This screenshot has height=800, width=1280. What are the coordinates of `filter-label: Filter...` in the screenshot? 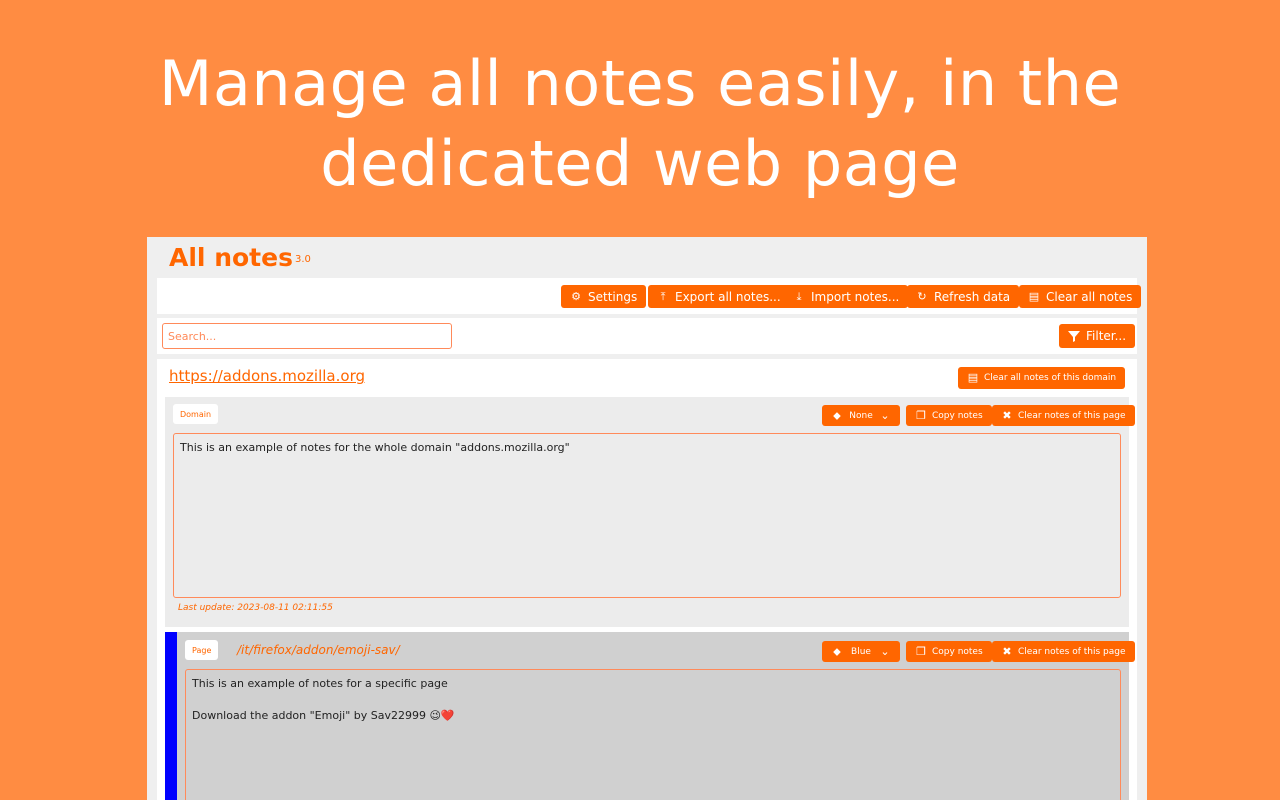 It's located at (1106, 336).